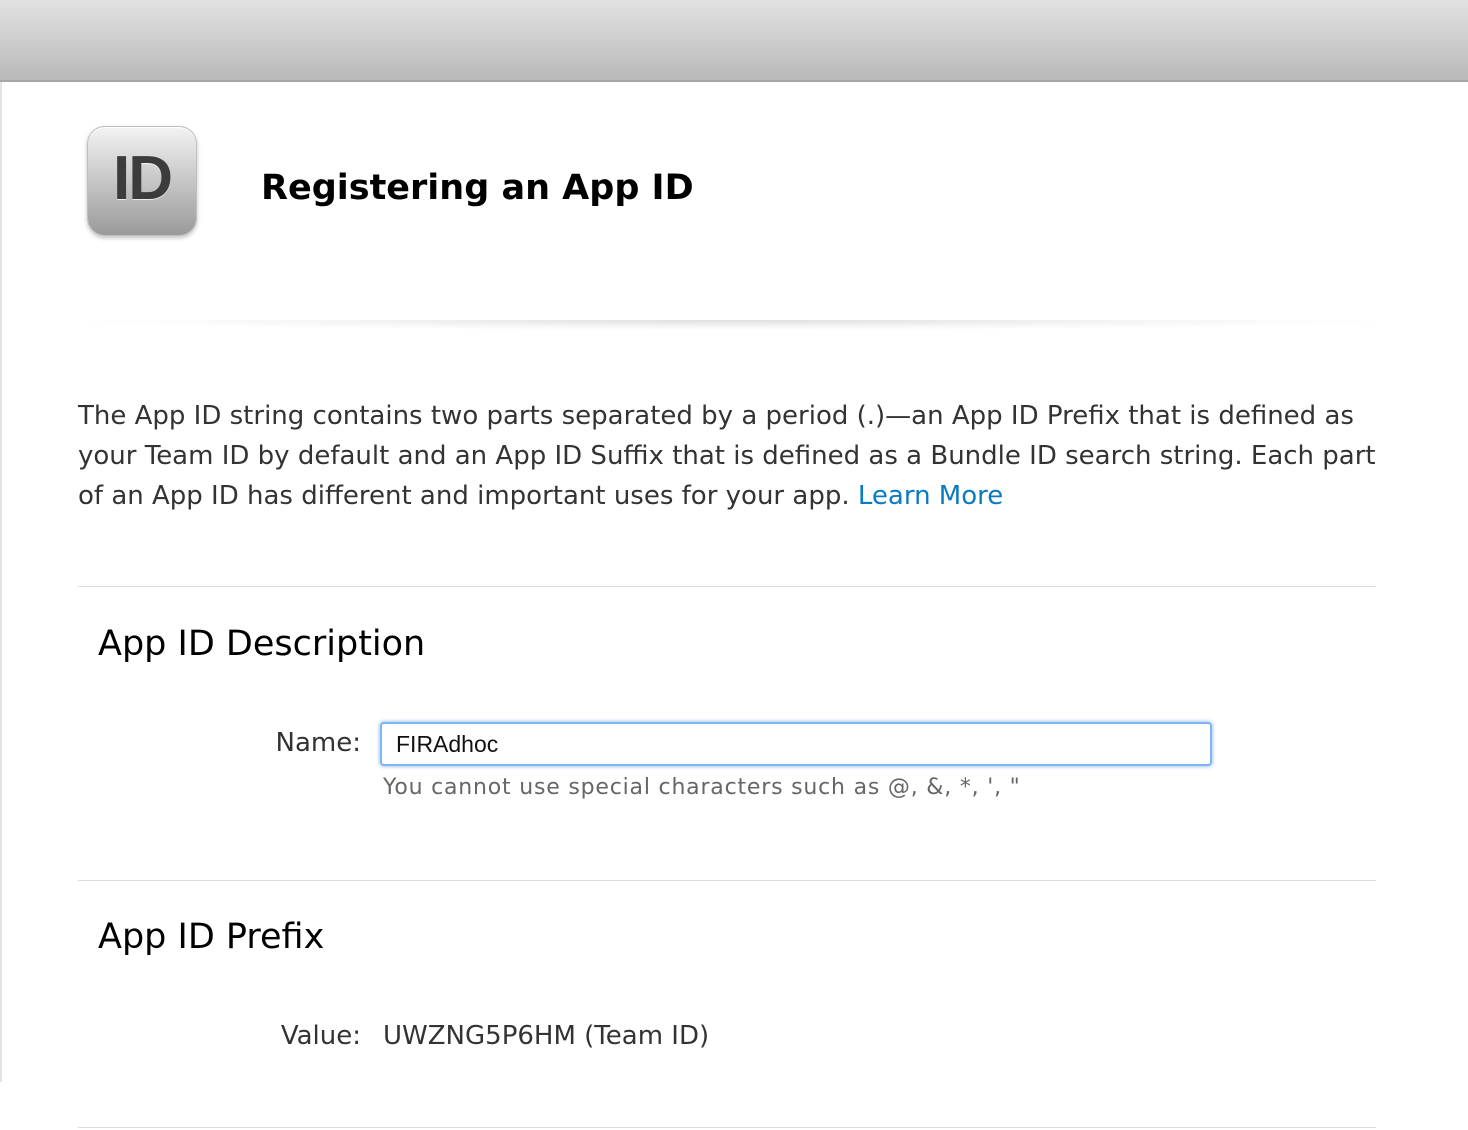 Image resolution: width=1468 pixels, height=1130 pixels. Describe the element at coordinates (143, 178) in the screenshot. I see `app-id-icon-text: ID` at that location.